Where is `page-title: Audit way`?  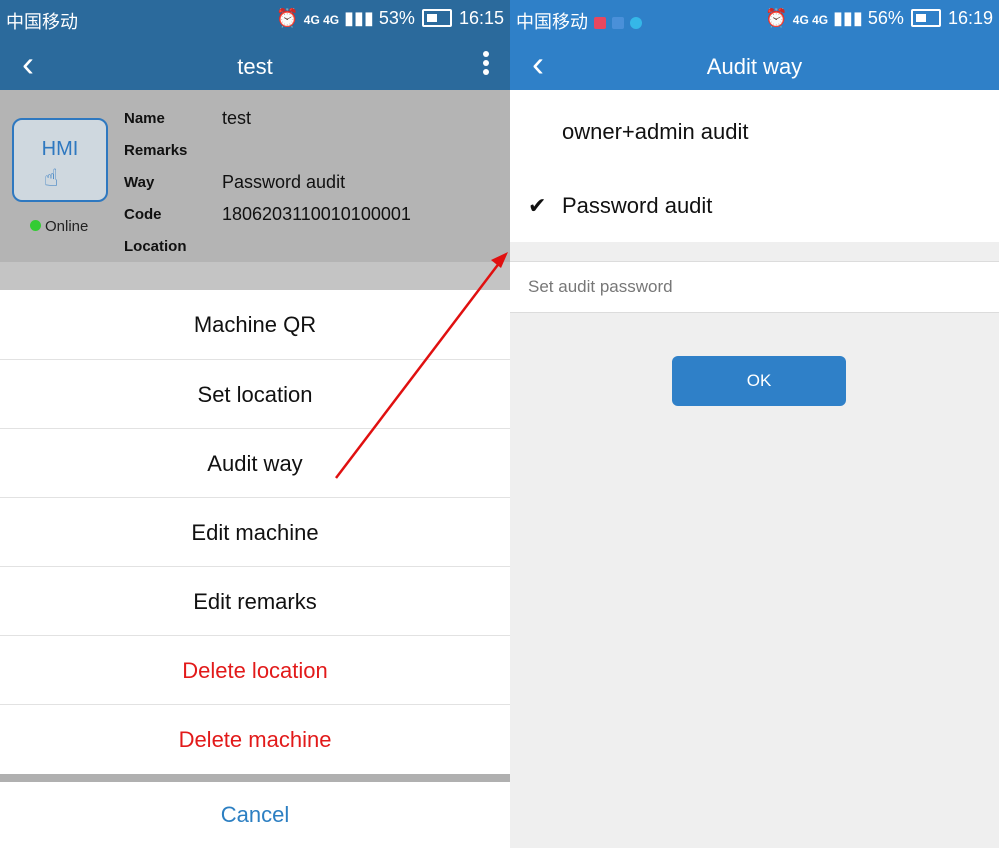 page-title: Audit way is located at coordinates (754, 66).